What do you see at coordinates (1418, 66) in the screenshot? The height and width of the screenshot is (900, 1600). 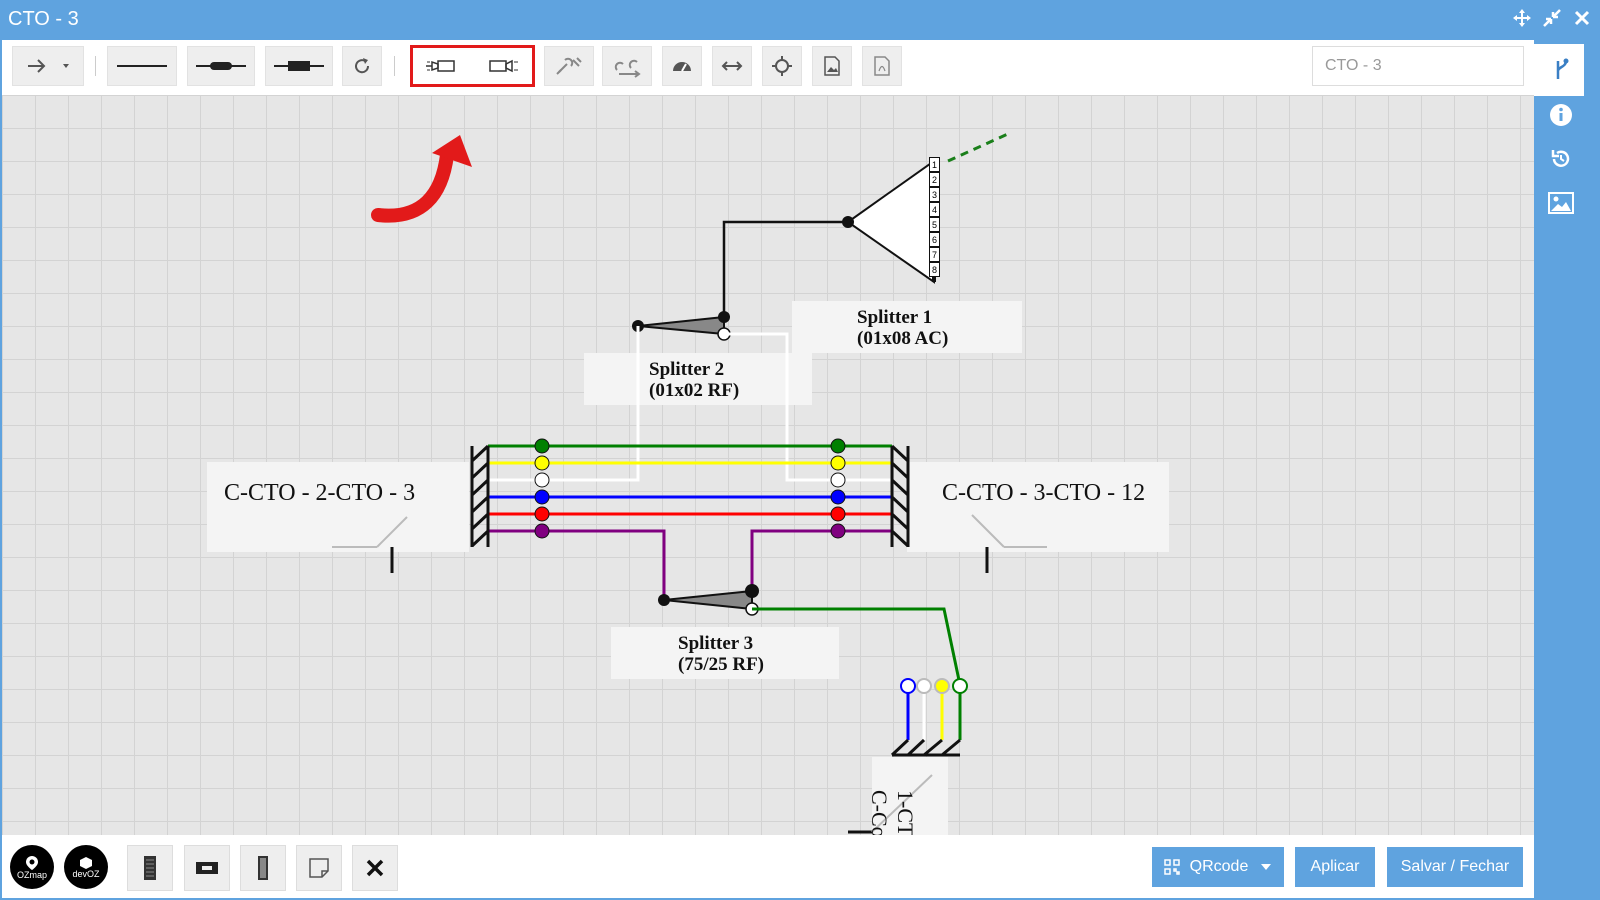 I see `cto-name-input` at bounding box center [1418, 66].